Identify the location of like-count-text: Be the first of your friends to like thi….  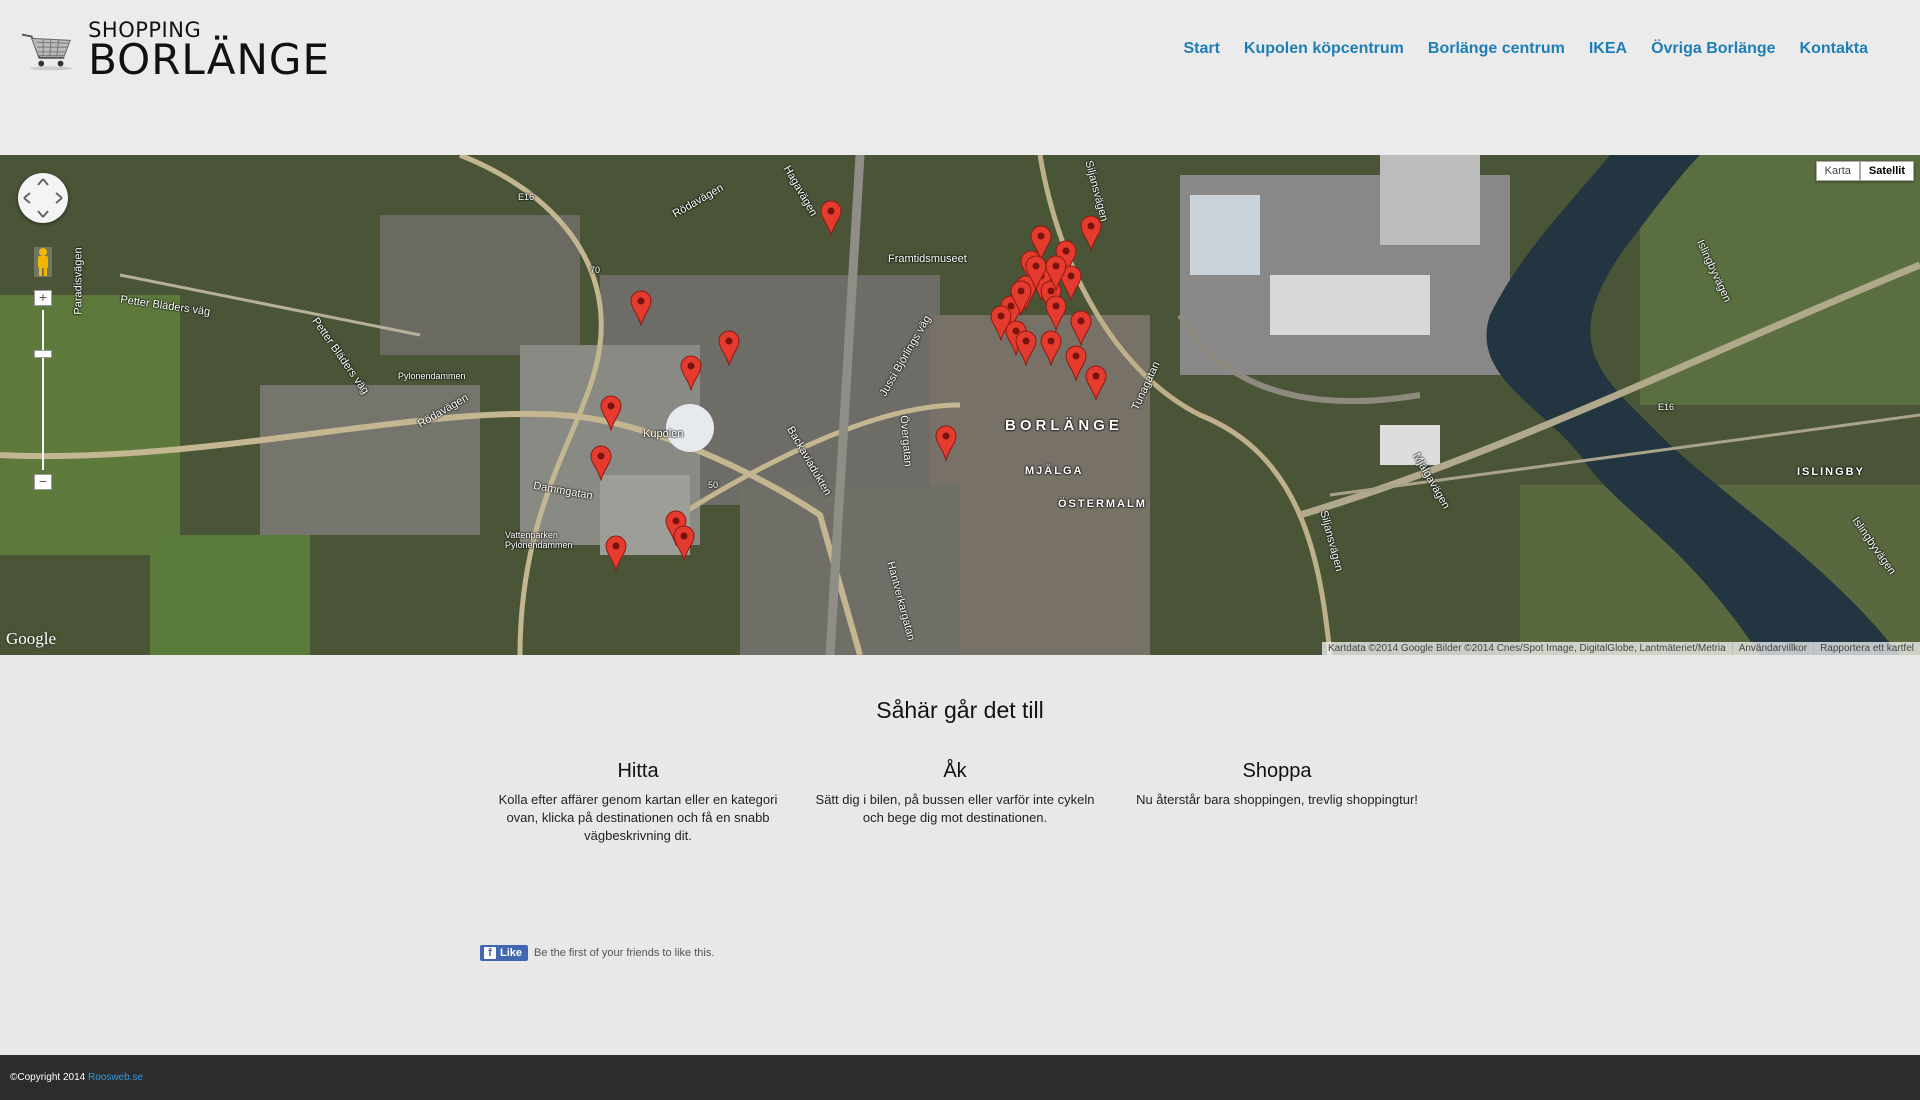
(624, 953).